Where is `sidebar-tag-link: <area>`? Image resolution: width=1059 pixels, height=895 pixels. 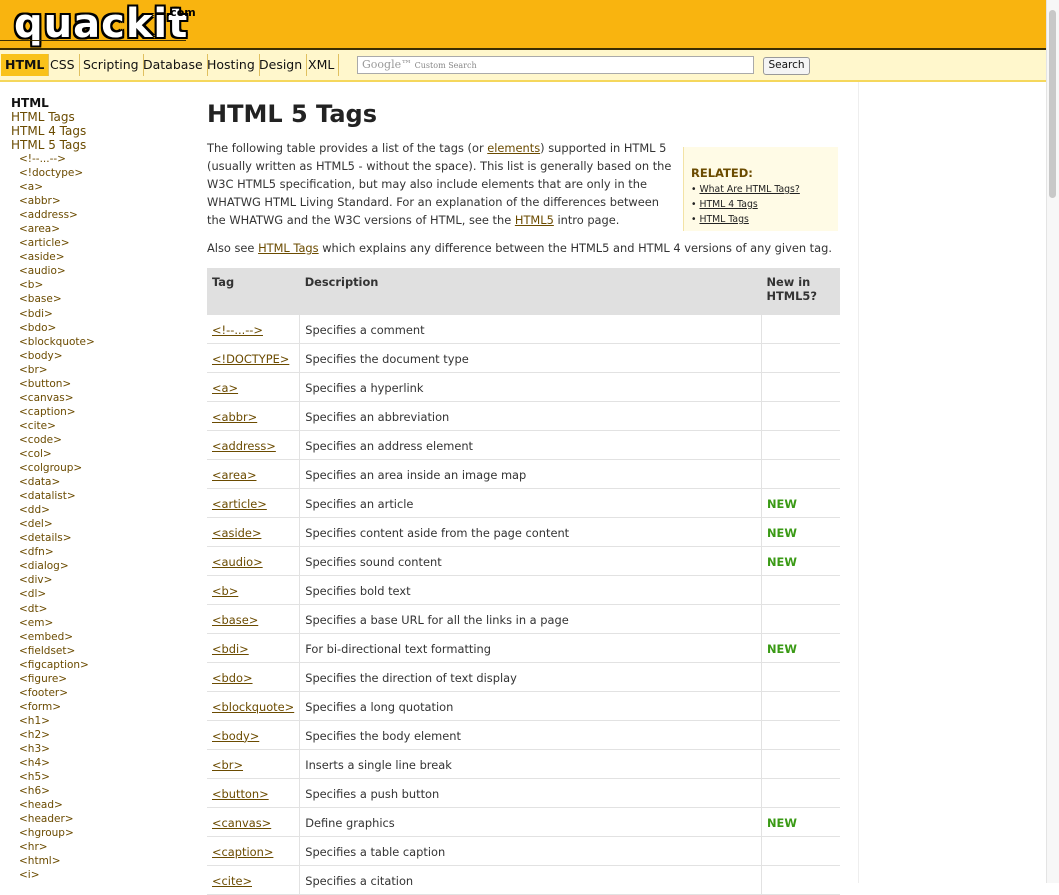
sidebar-tag-link: <area> is located at coordinates (96, 229).